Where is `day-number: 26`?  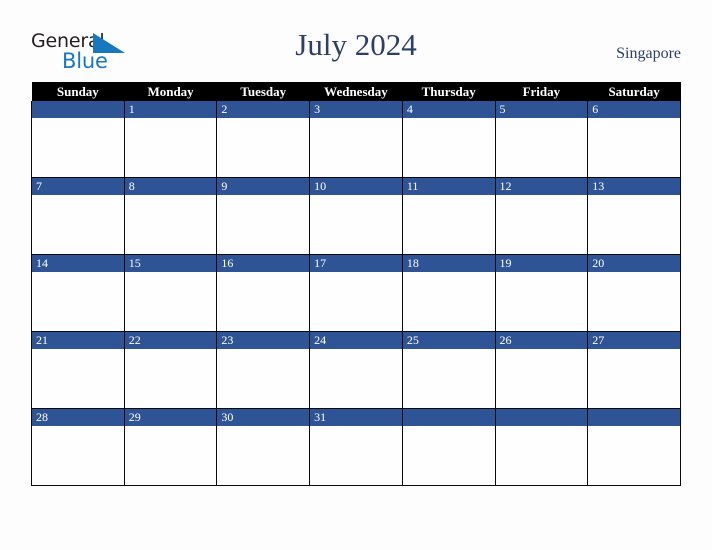 day-number: 26 is located at coordinates (541, 340).